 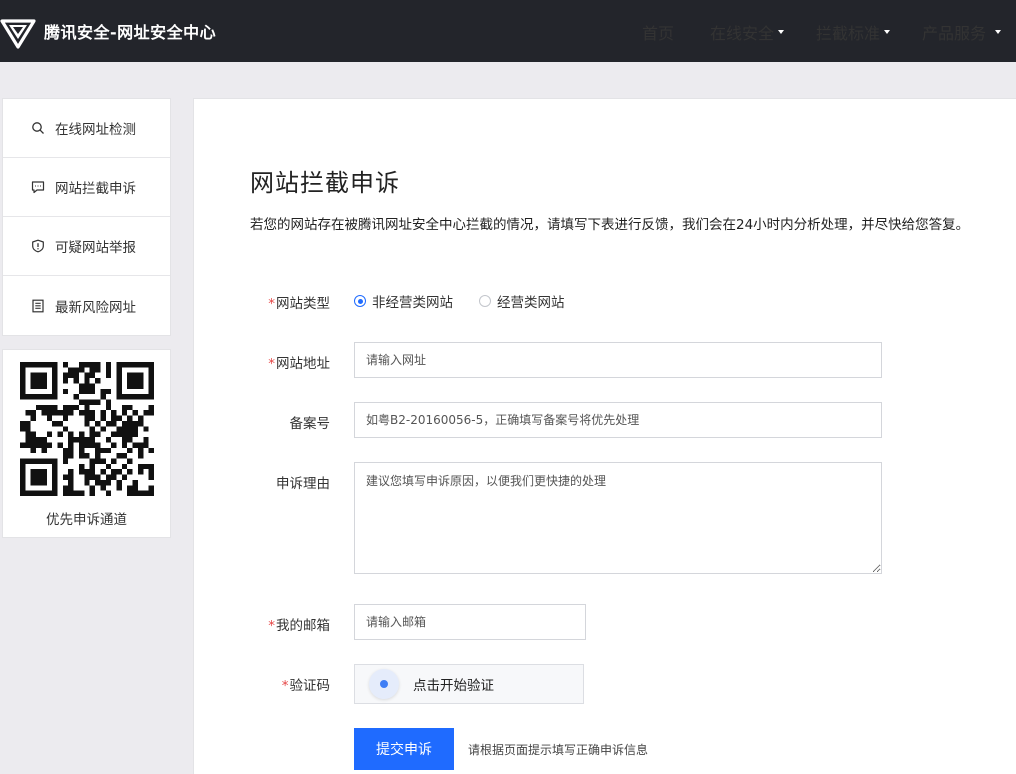 I want to click on priority-appeal-qr-panel: 优先申诉通道, so click(x=86, y=443).